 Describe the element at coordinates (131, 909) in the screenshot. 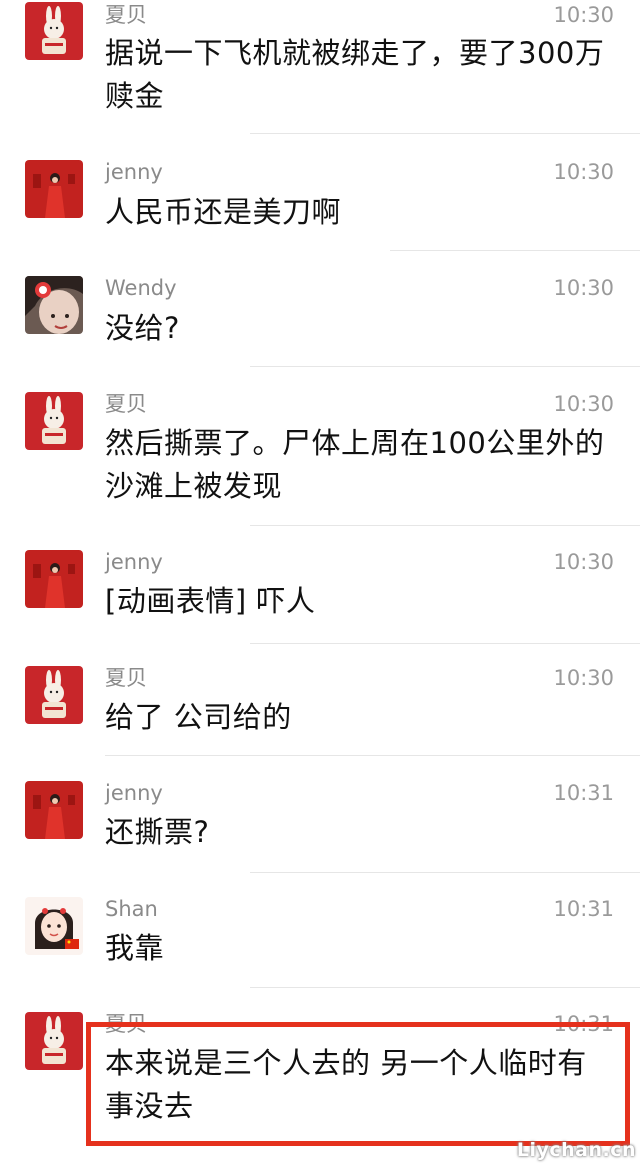

I see `sender-name: Shan` at that location.